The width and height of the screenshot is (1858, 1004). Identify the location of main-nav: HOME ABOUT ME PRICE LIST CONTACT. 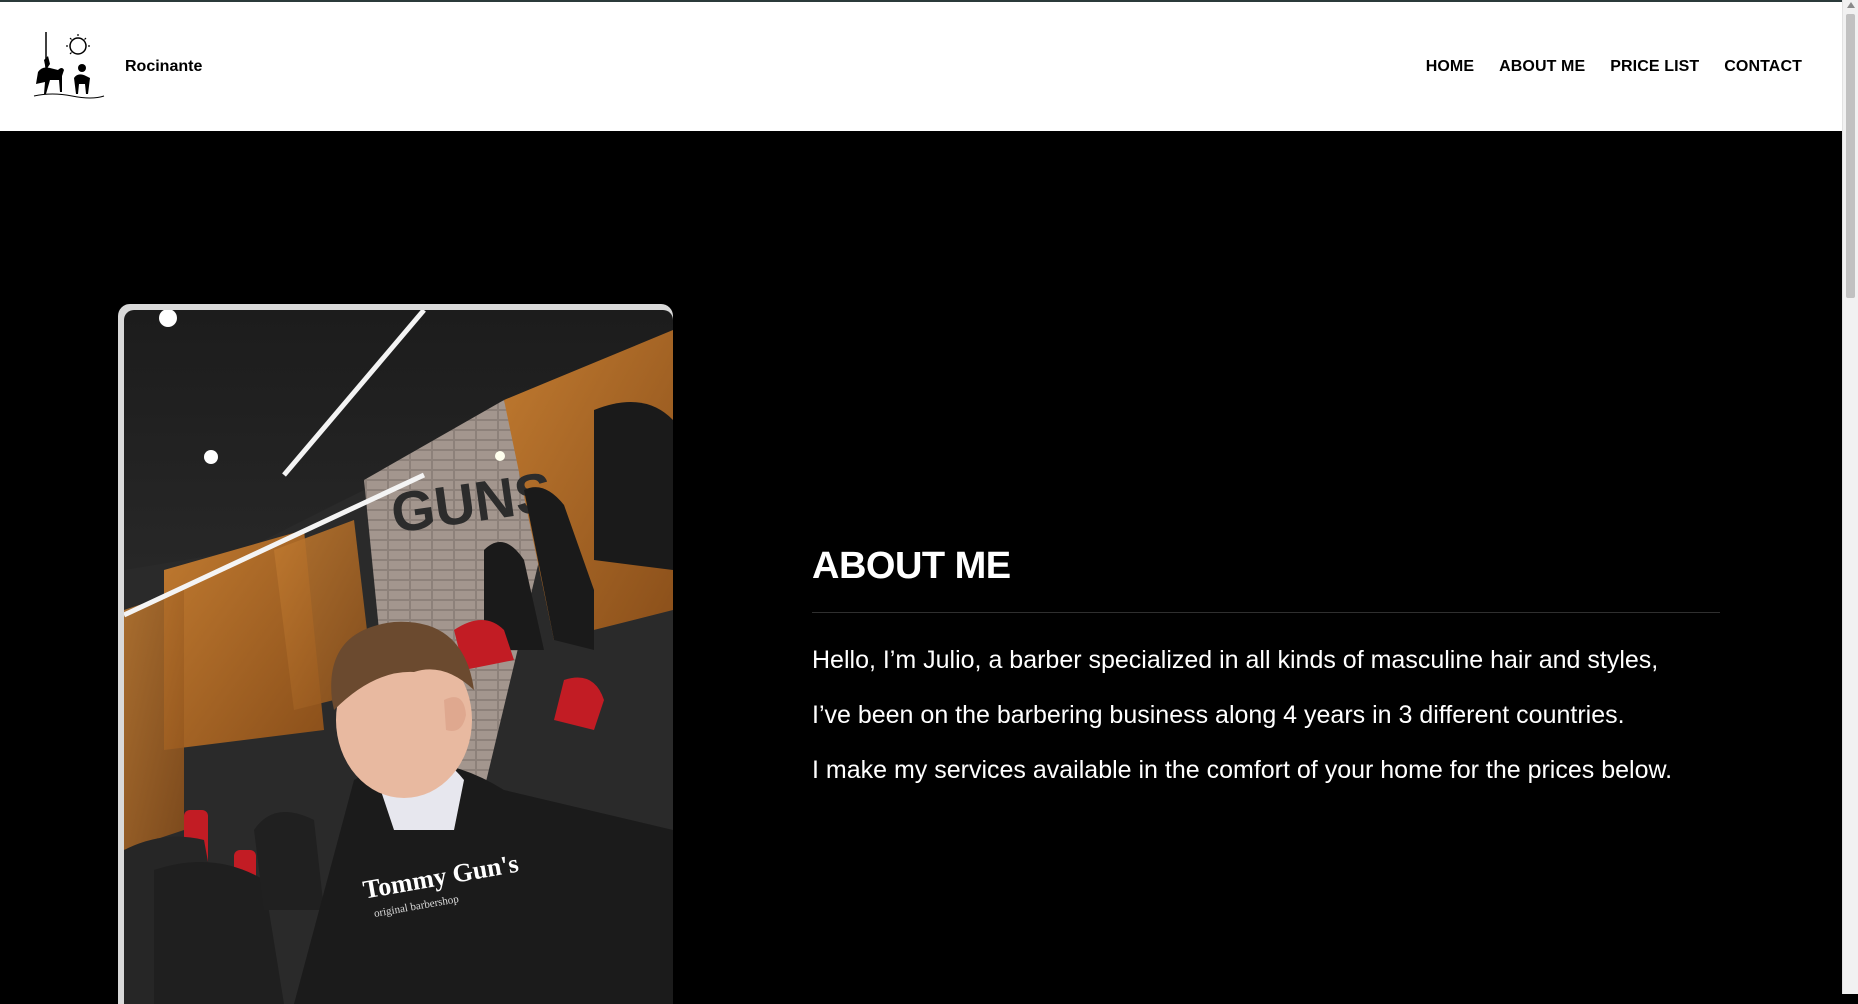
(1614, 67).